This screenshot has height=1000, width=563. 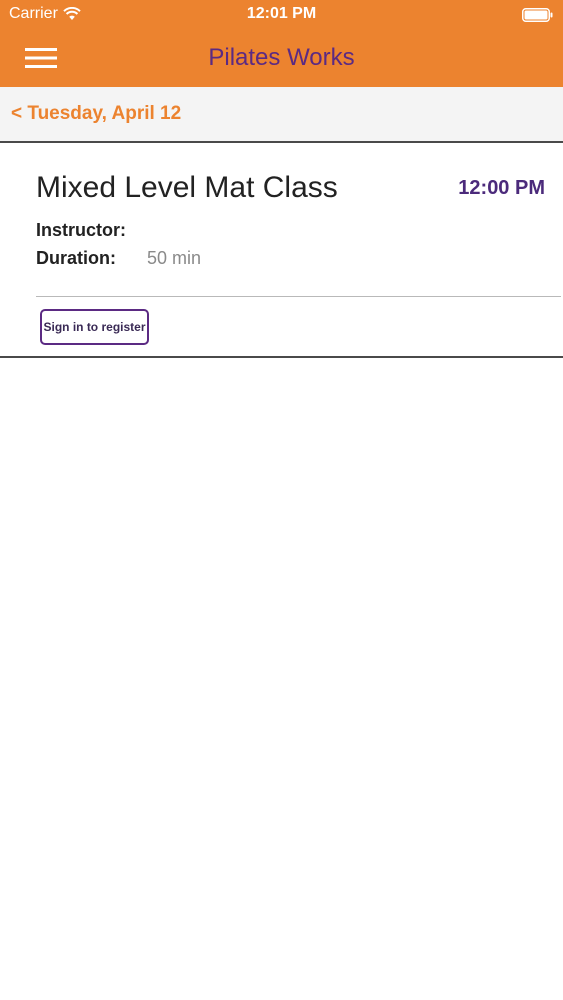 What do you see at coordinates (187, 187) in the screenshot?
I see `class-title: Mixed Level Mat Class` at bounding box center [187, 187].